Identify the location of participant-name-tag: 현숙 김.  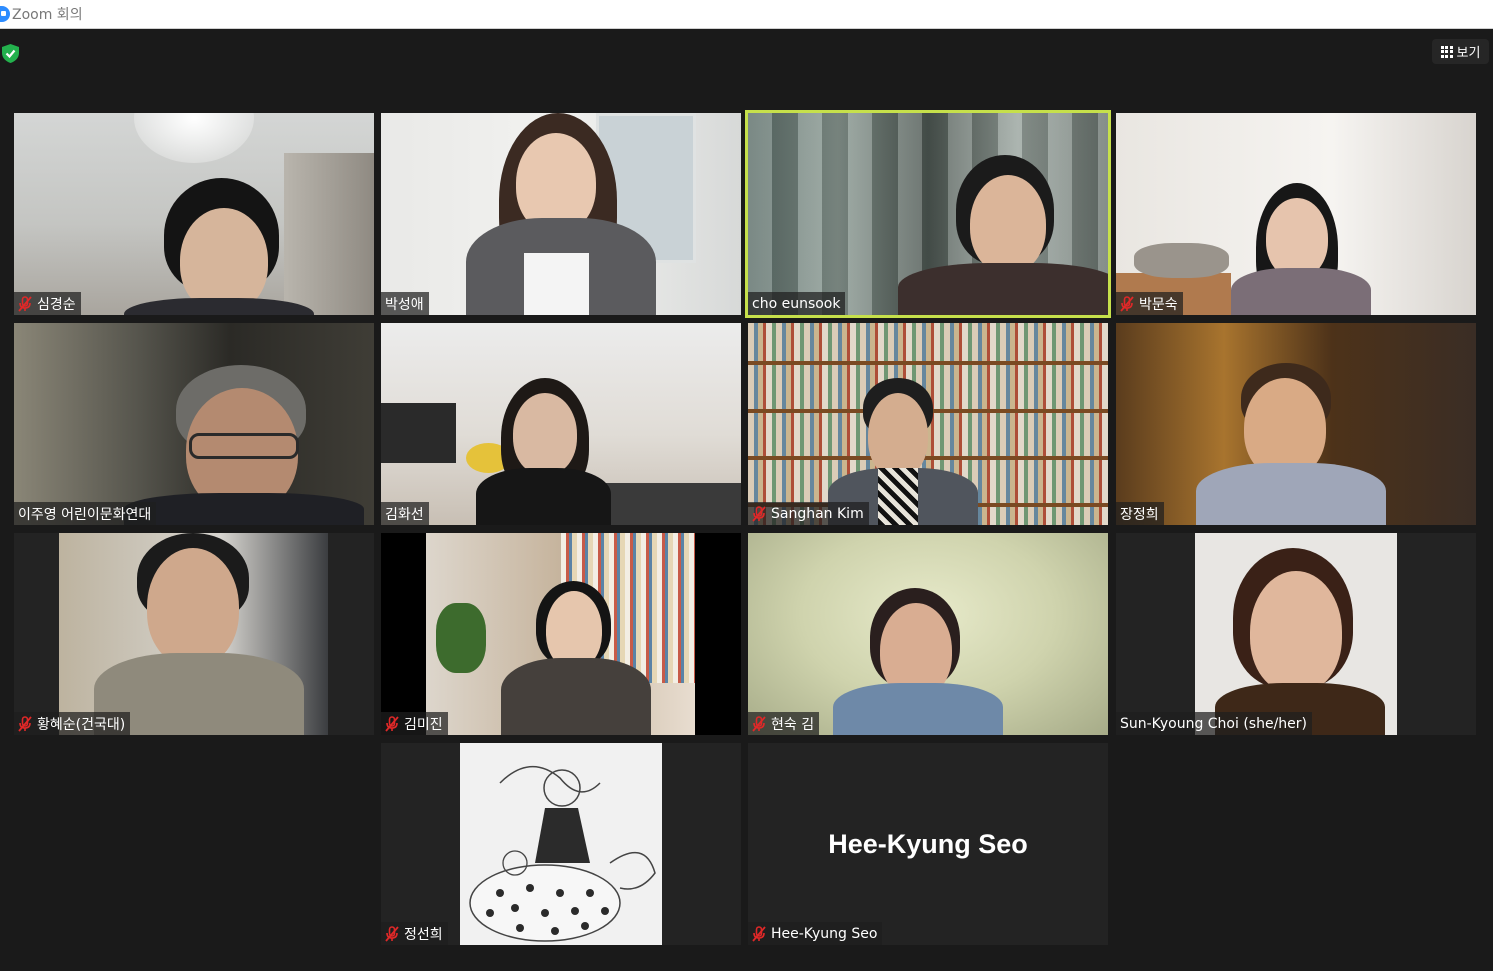
(784, 723).